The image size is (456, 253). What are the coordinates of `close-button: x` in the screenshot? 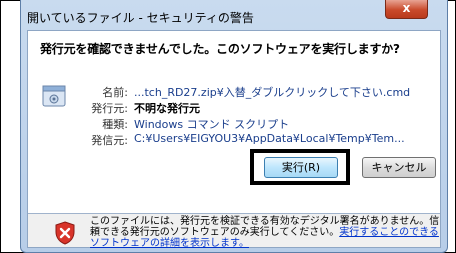 It's located at (406, 9).